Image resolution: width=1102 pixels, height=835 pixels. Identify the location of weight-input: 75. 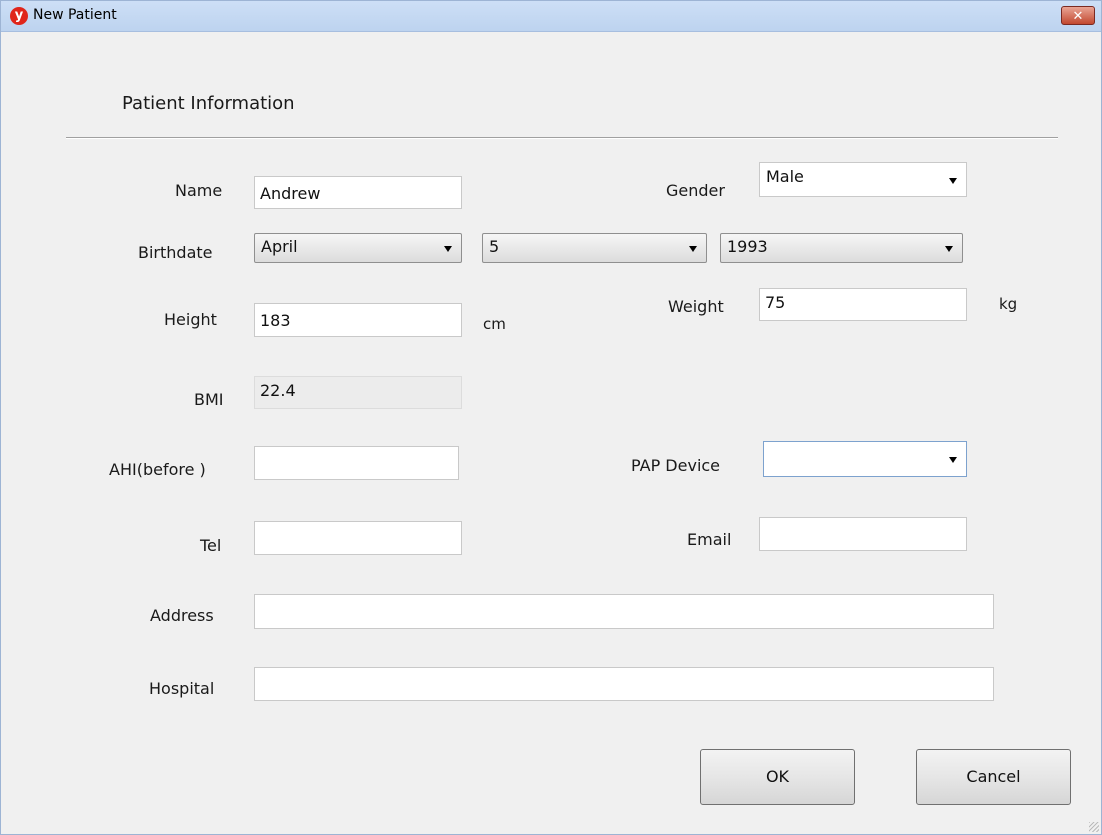
(863, 304).